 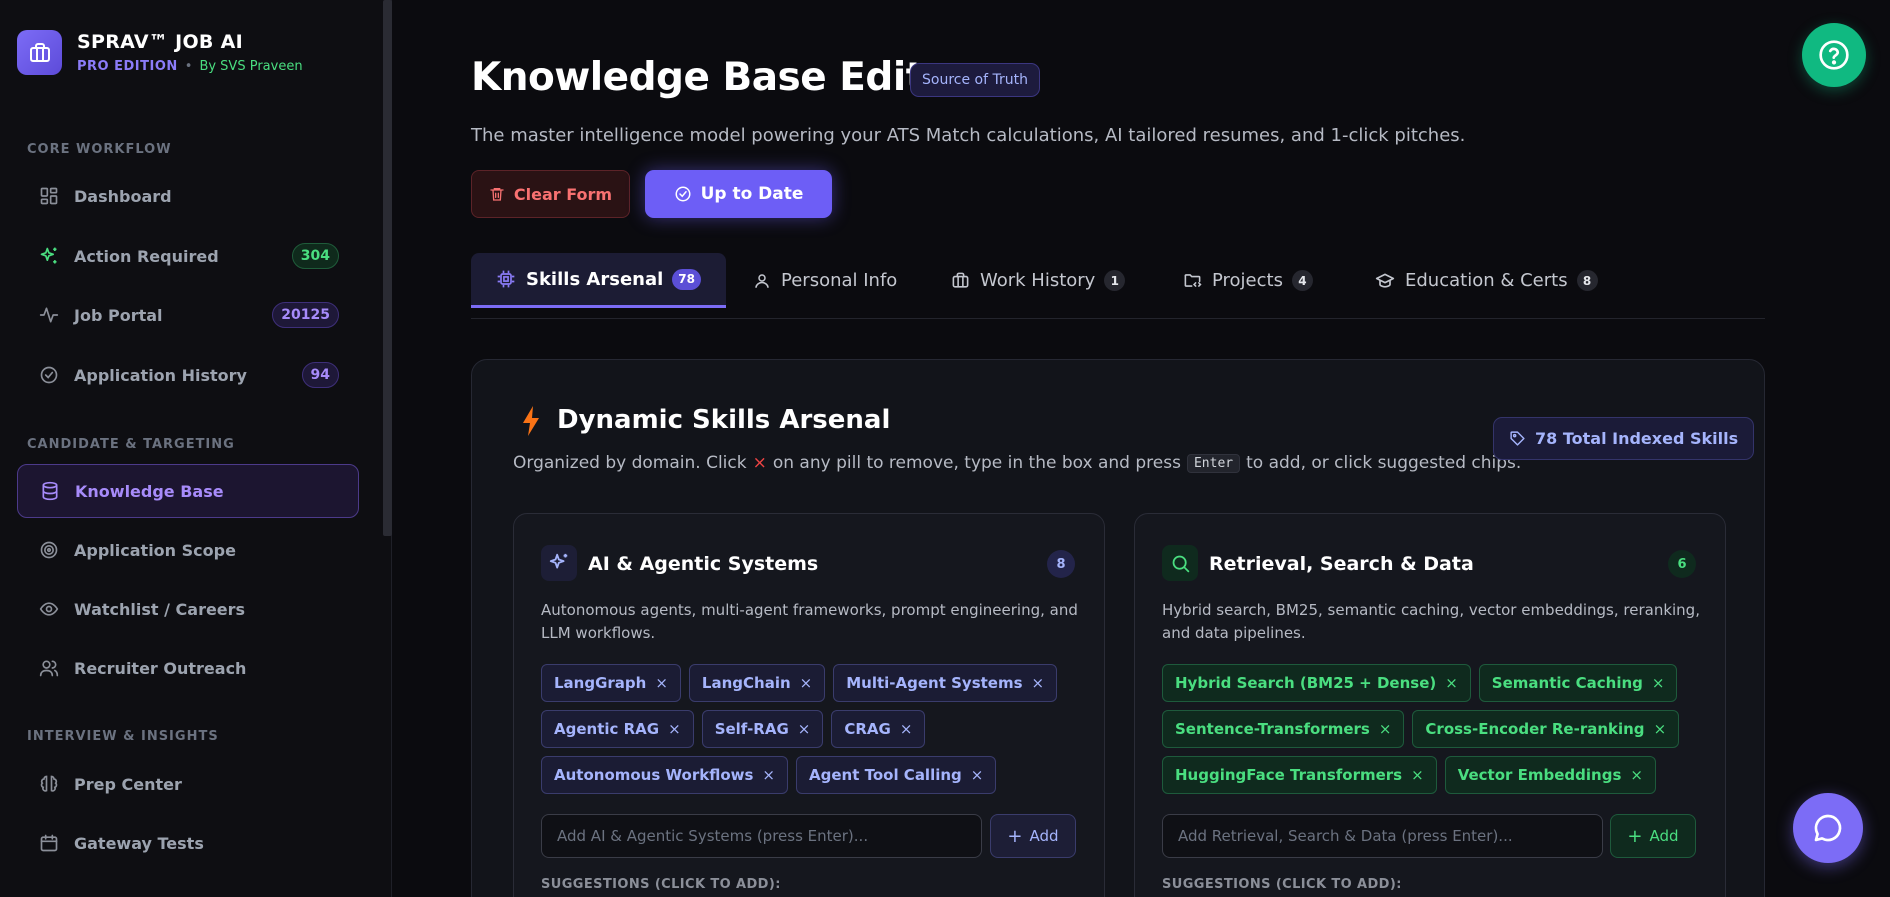 I want to click on skill-pill: Agent Tool Calling ×, so click(x=896, y=775).